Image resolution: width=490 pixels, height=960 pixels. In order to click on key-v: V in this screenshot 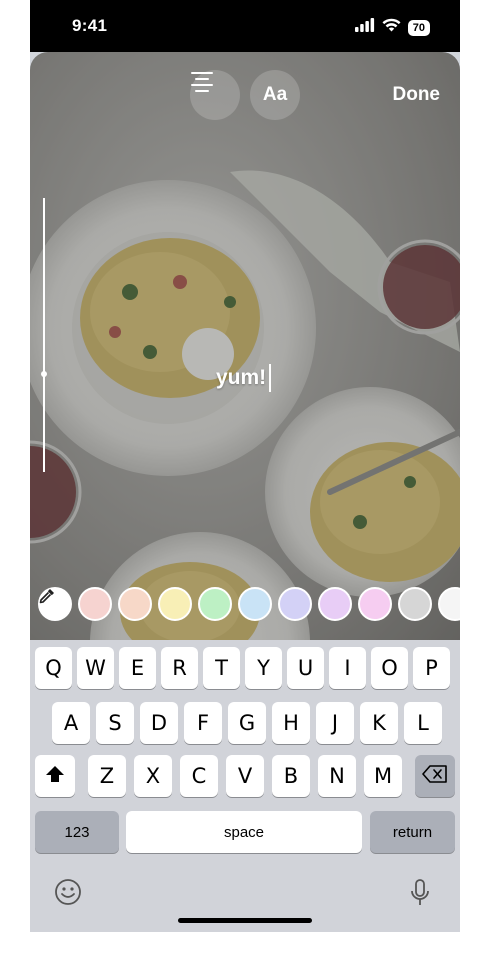, I will do `click(245, 776)`.